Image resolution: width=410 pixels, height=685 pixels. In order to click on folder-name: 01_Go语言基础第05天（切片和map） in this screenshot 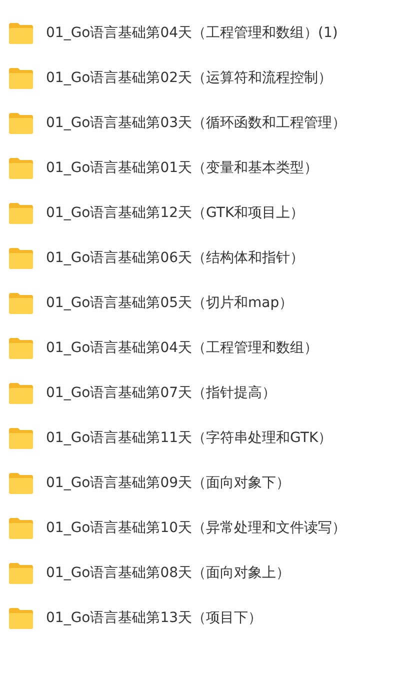, I will do `click(170, 303)`.